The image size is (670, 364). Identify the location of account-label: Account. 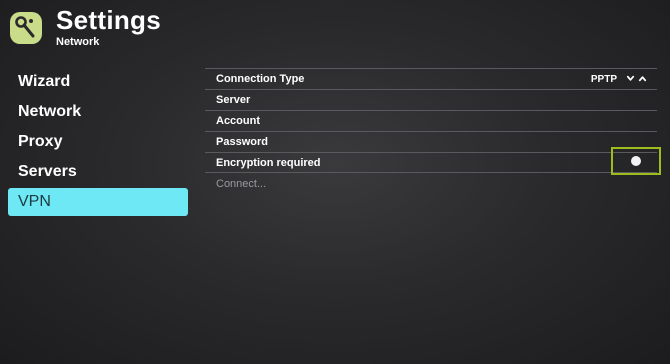
(238, 121).